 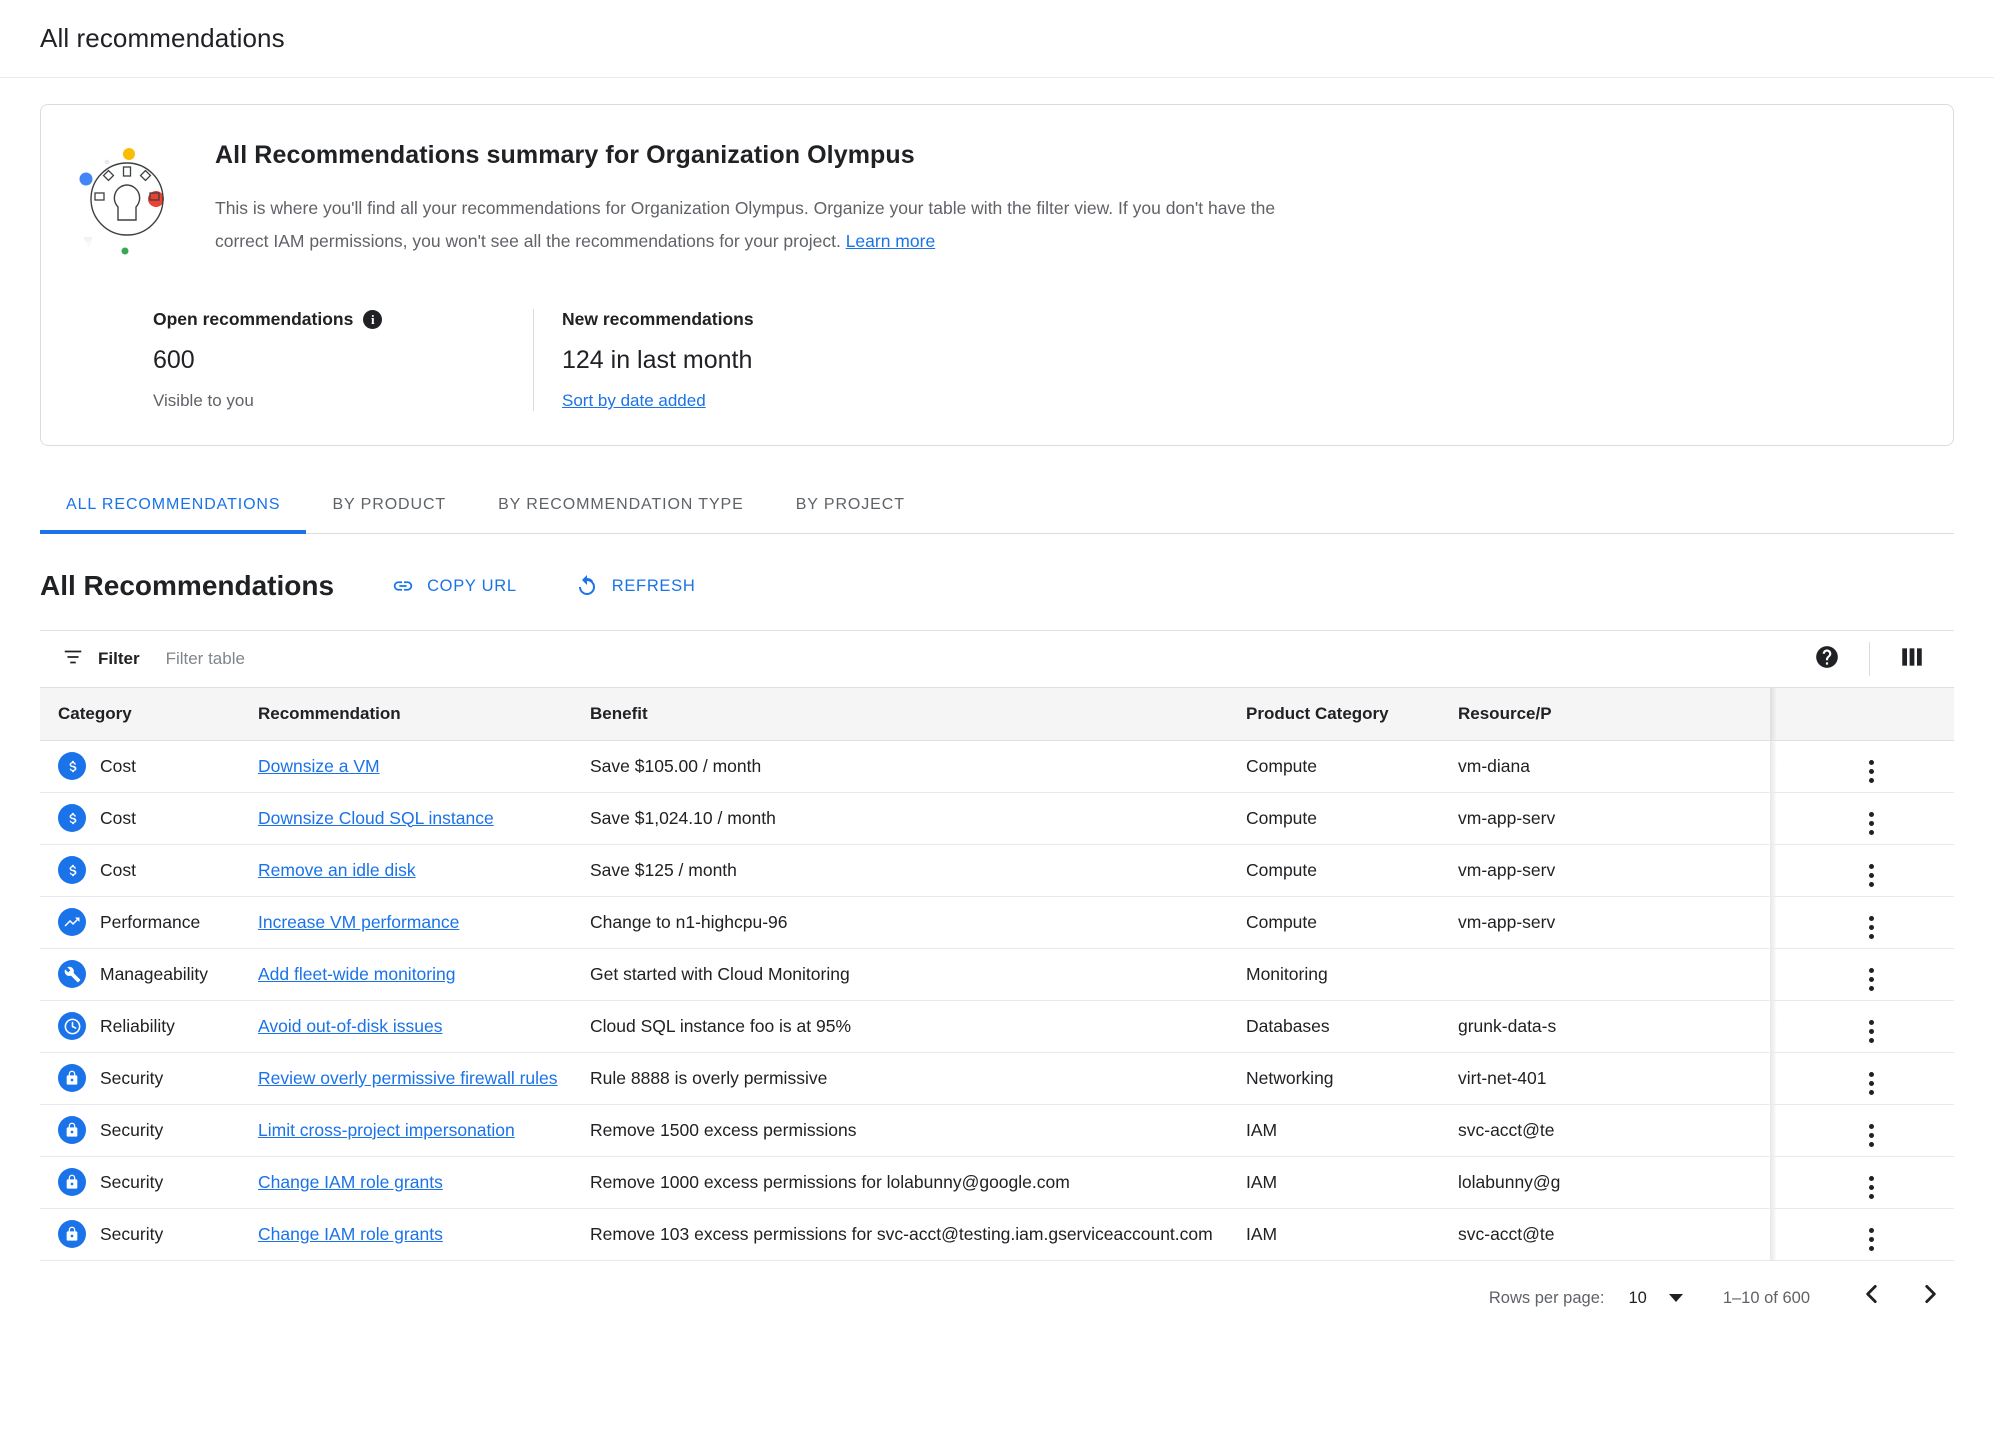 I want to click on cell-recommendation: Remove an idle disk, so click(x=406, y=870).